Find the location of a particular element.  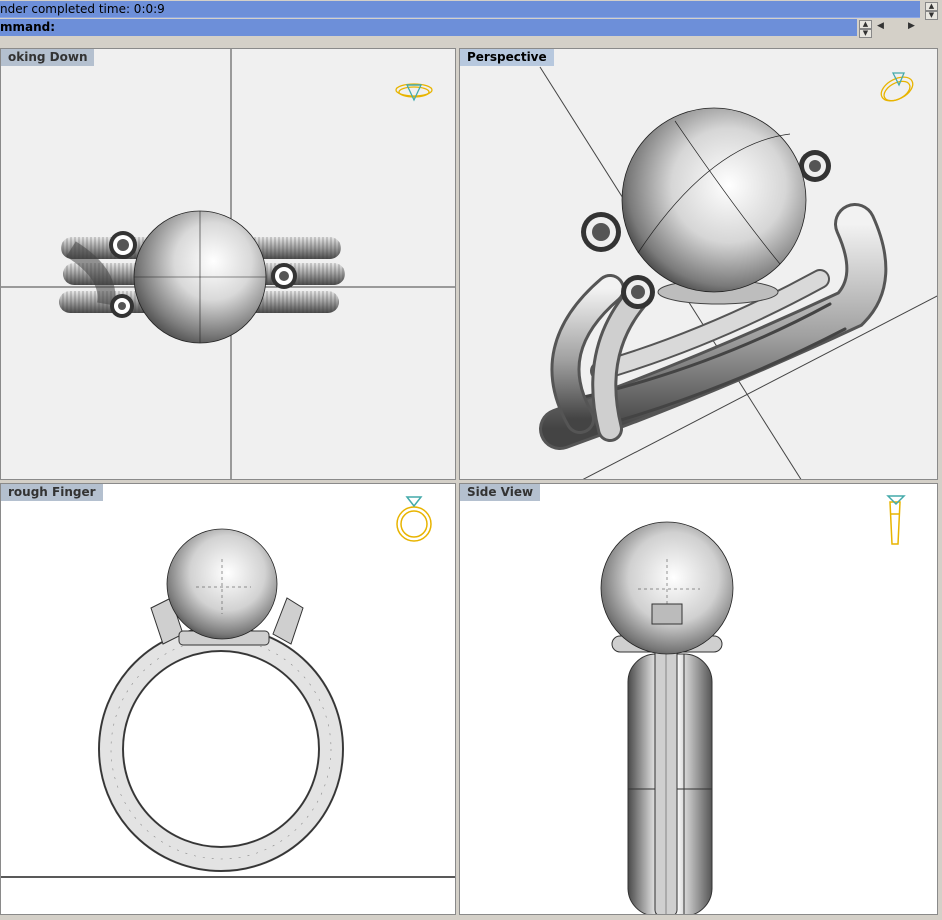

viewport-title-side-view: Side View is located at coordinates (500, 492).